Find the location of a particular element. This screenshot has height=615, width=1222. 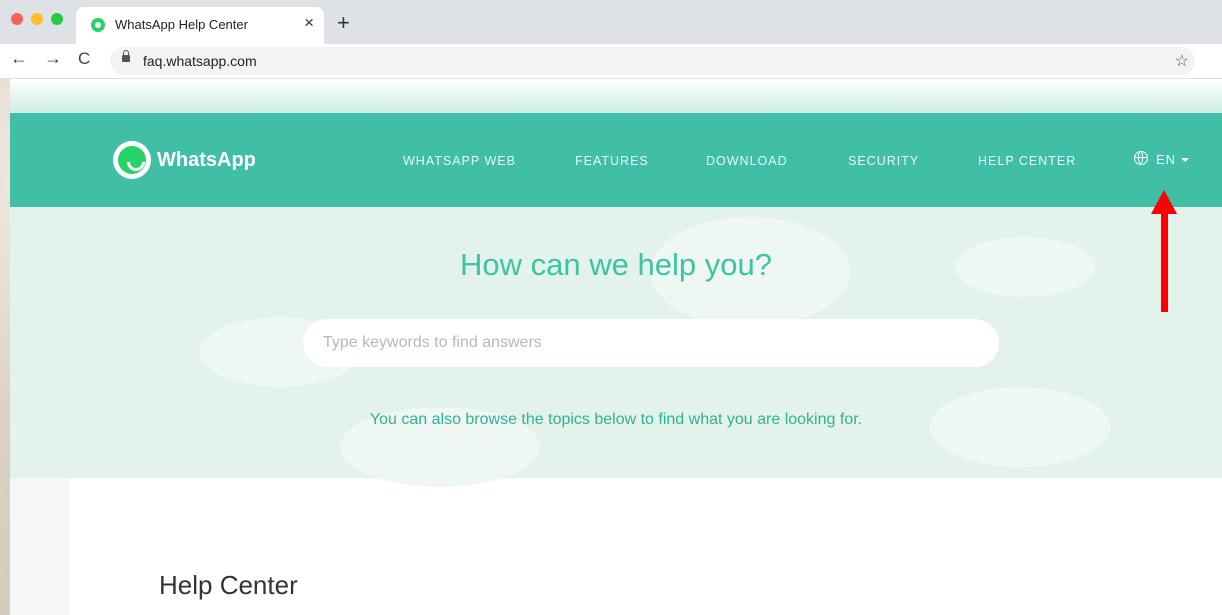

minimize-window-button is located at coordinates (37, 19).